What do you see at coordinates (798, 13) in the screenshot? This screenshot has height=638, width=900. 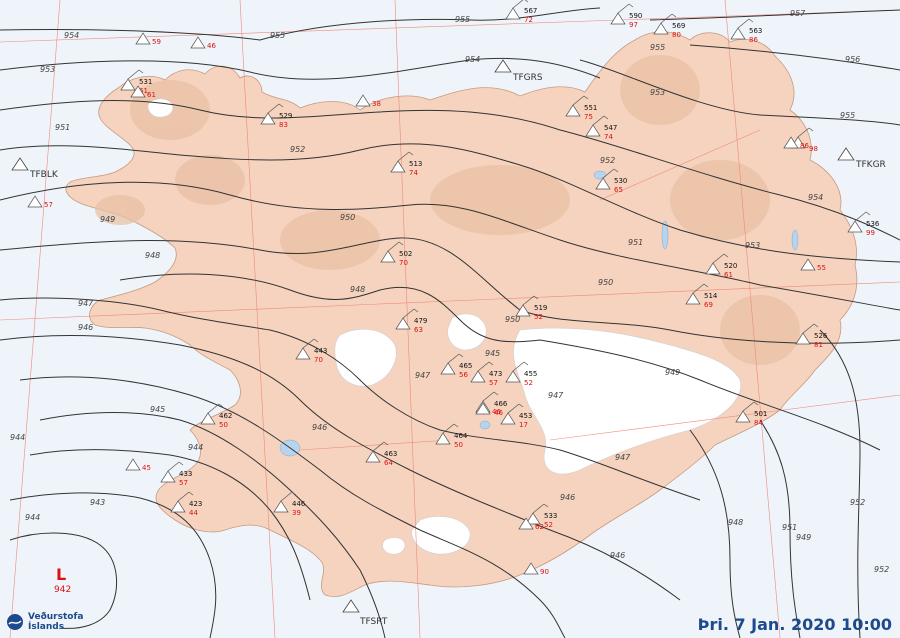 I see `isobar-label: 957` at bounding box center [798, 13].